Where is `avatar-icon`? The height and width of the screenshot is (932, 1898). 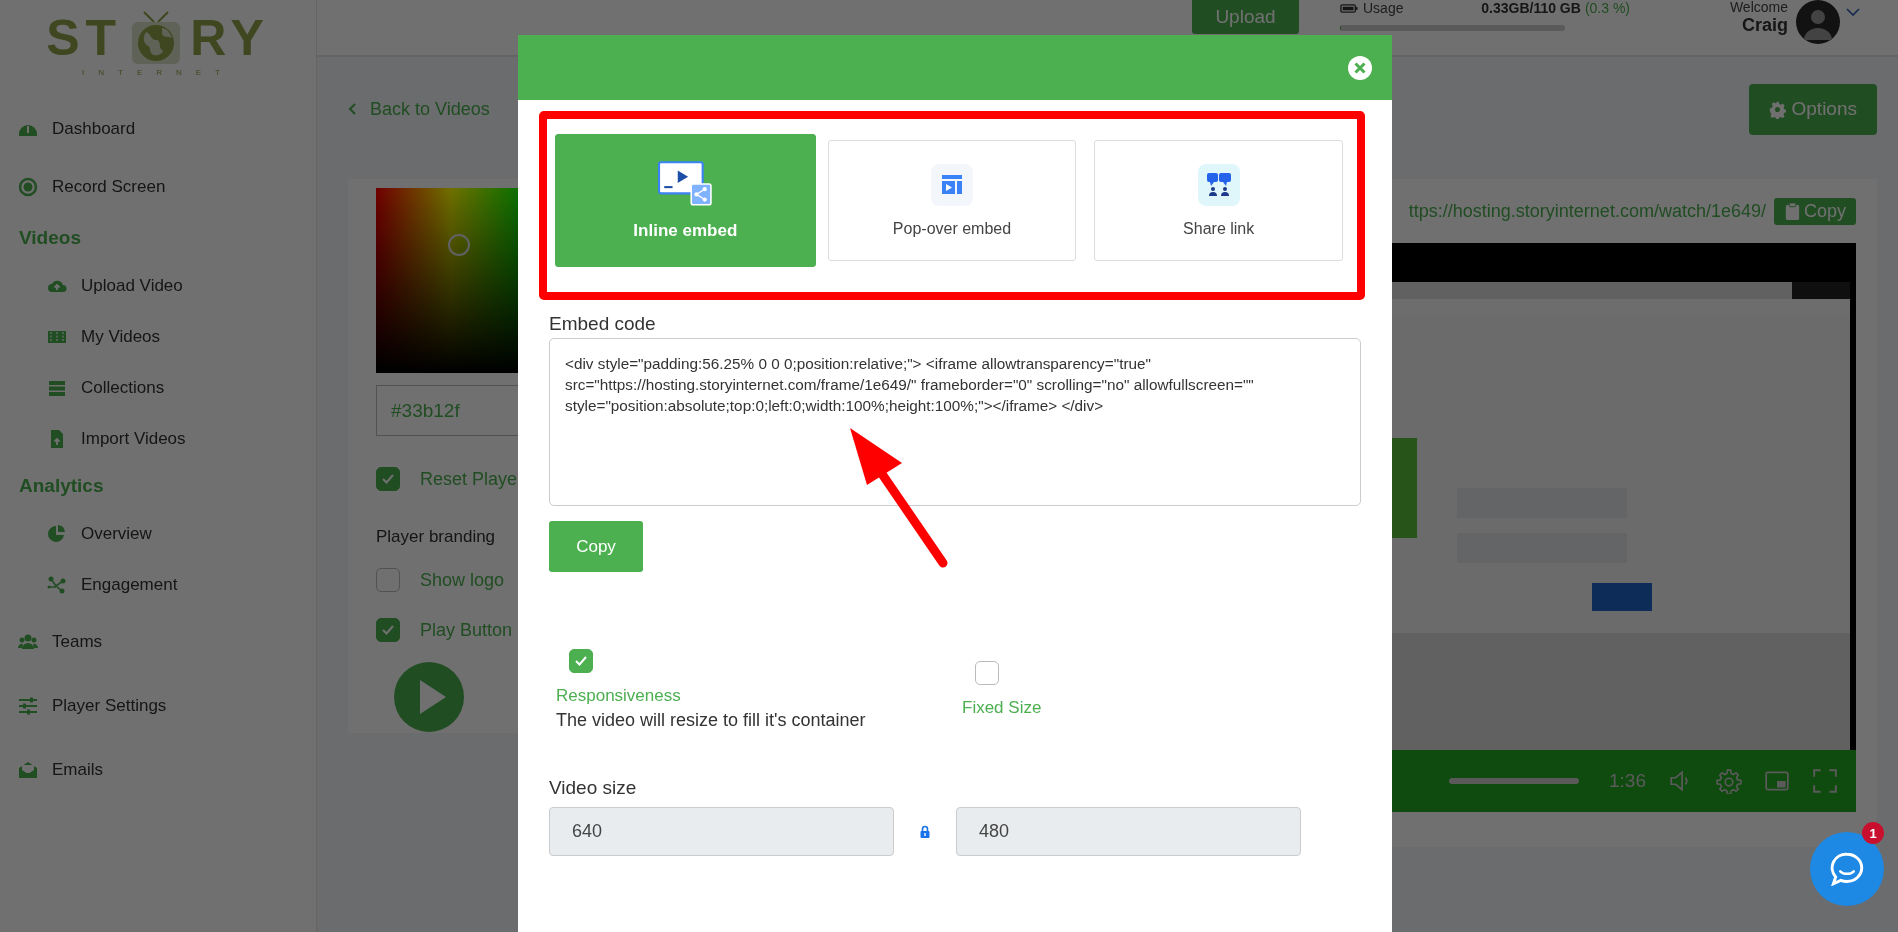 avatar-icon is located at coordinates (1818, 22).